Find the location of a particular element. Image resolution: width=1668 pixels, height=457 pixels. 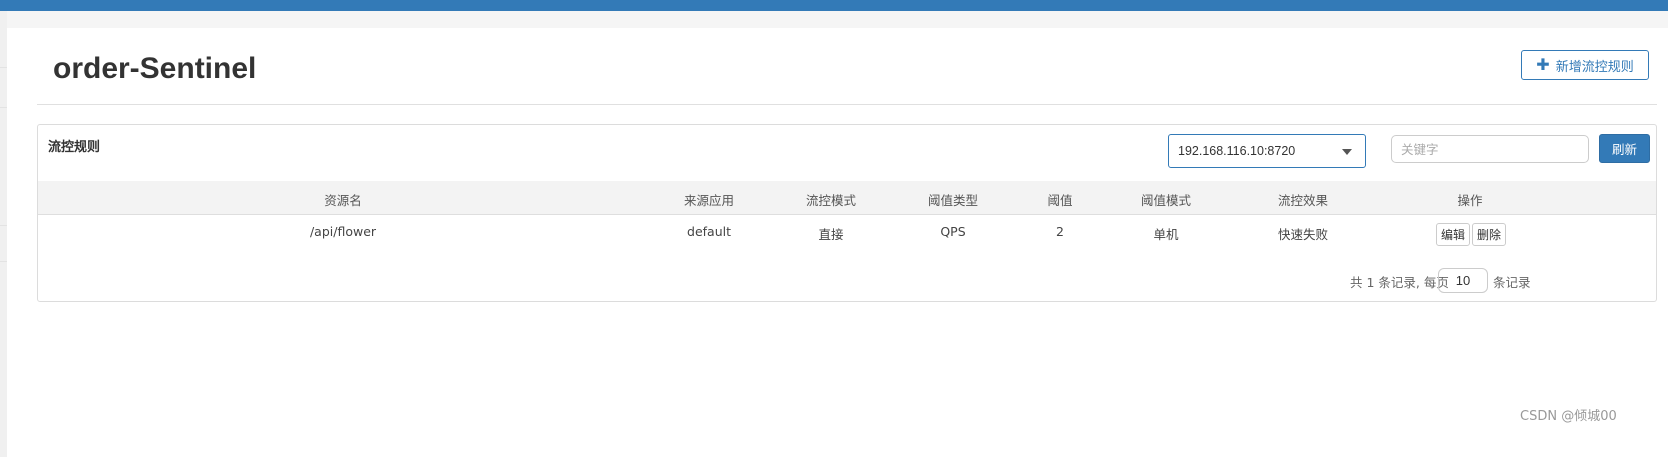

column-header-resource: 资源名 is located at coordinates (343, 200).